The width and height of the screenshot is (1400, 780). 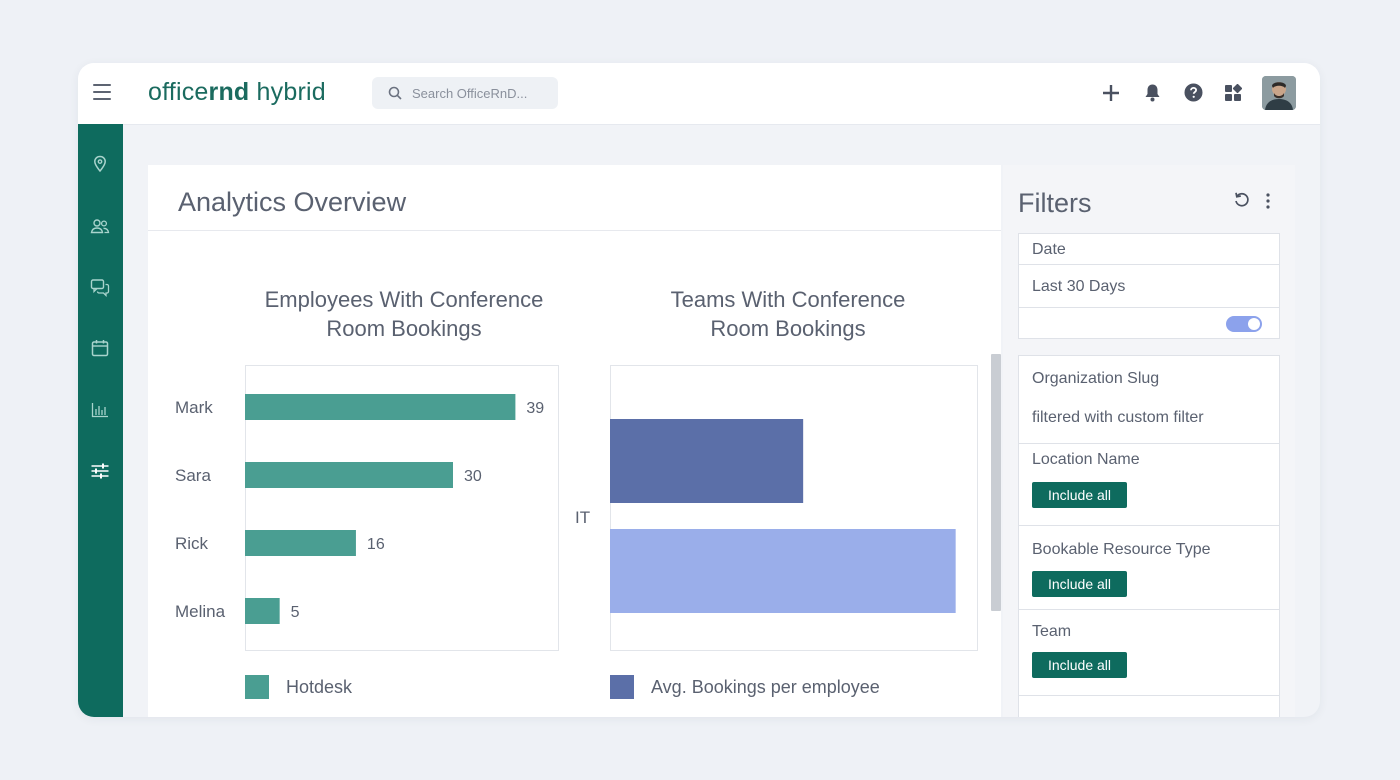 What do you see at coordinates (1149, 249) in the screenshot?
I see `date-filter-header: Date` at bounding box center [1149, 249].